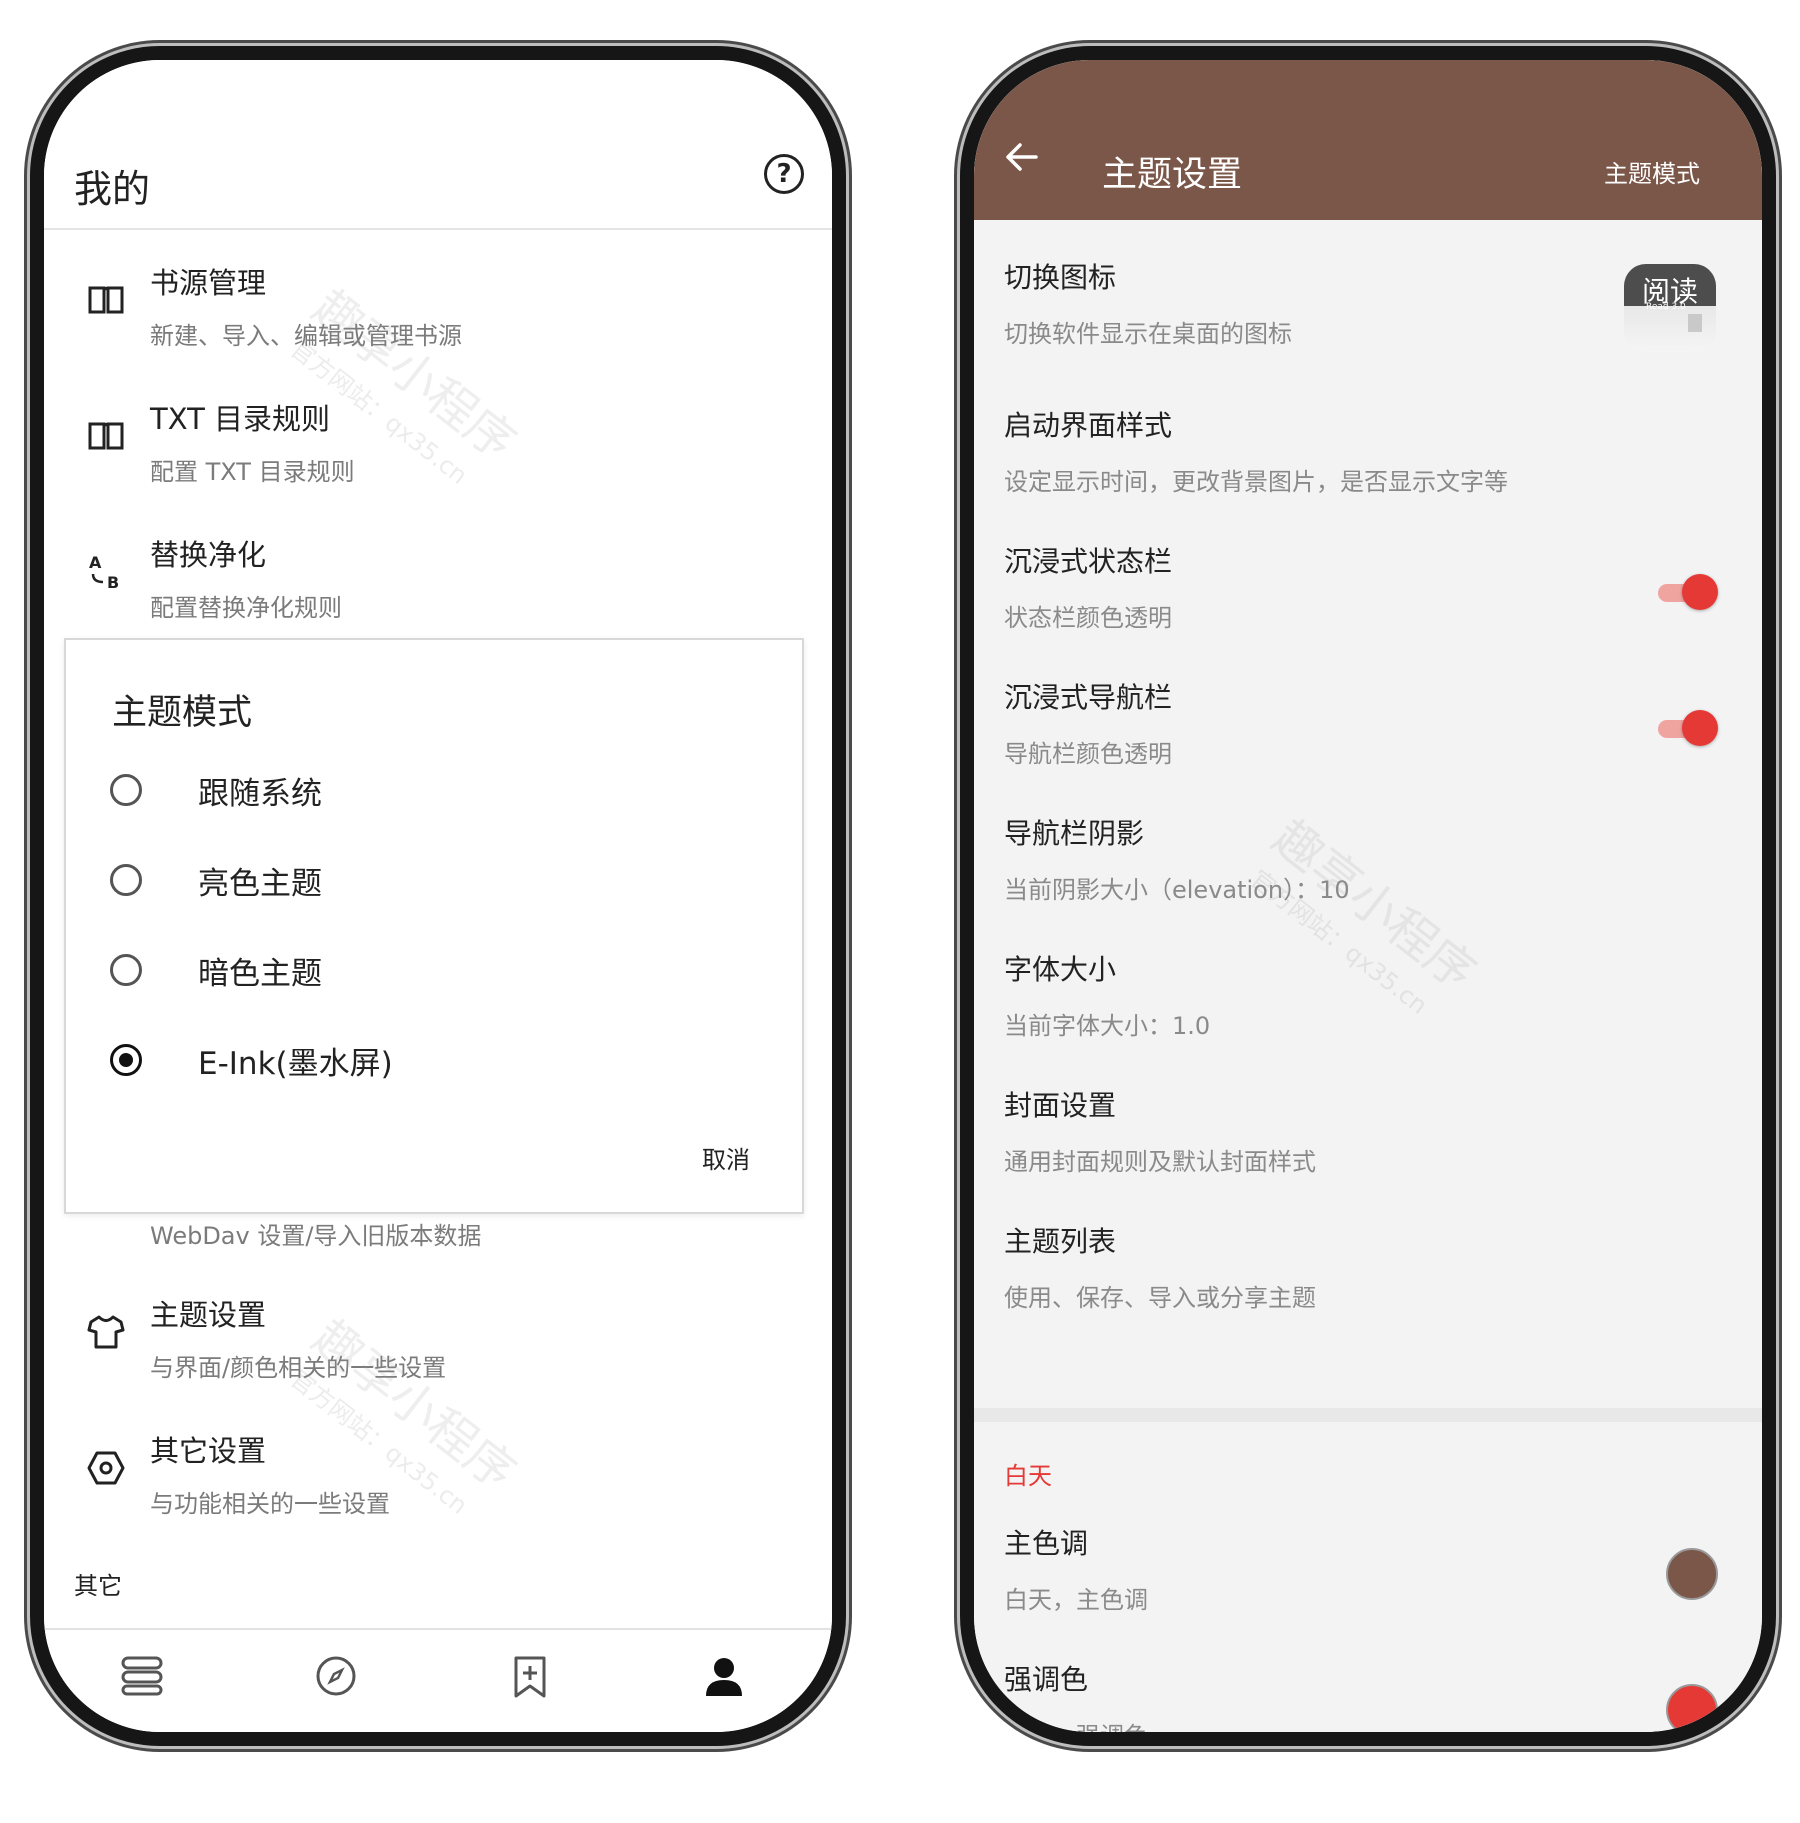 This screenshot has height=1823, width=1800. I want to click on toggle-switch-statusbar, so click(1686, 592).